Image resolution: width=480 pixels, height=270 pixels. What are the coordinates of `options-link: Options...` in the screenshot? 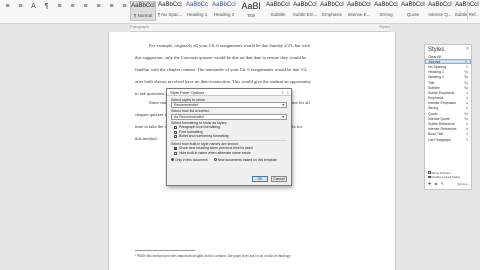 It's located at (463, 184).